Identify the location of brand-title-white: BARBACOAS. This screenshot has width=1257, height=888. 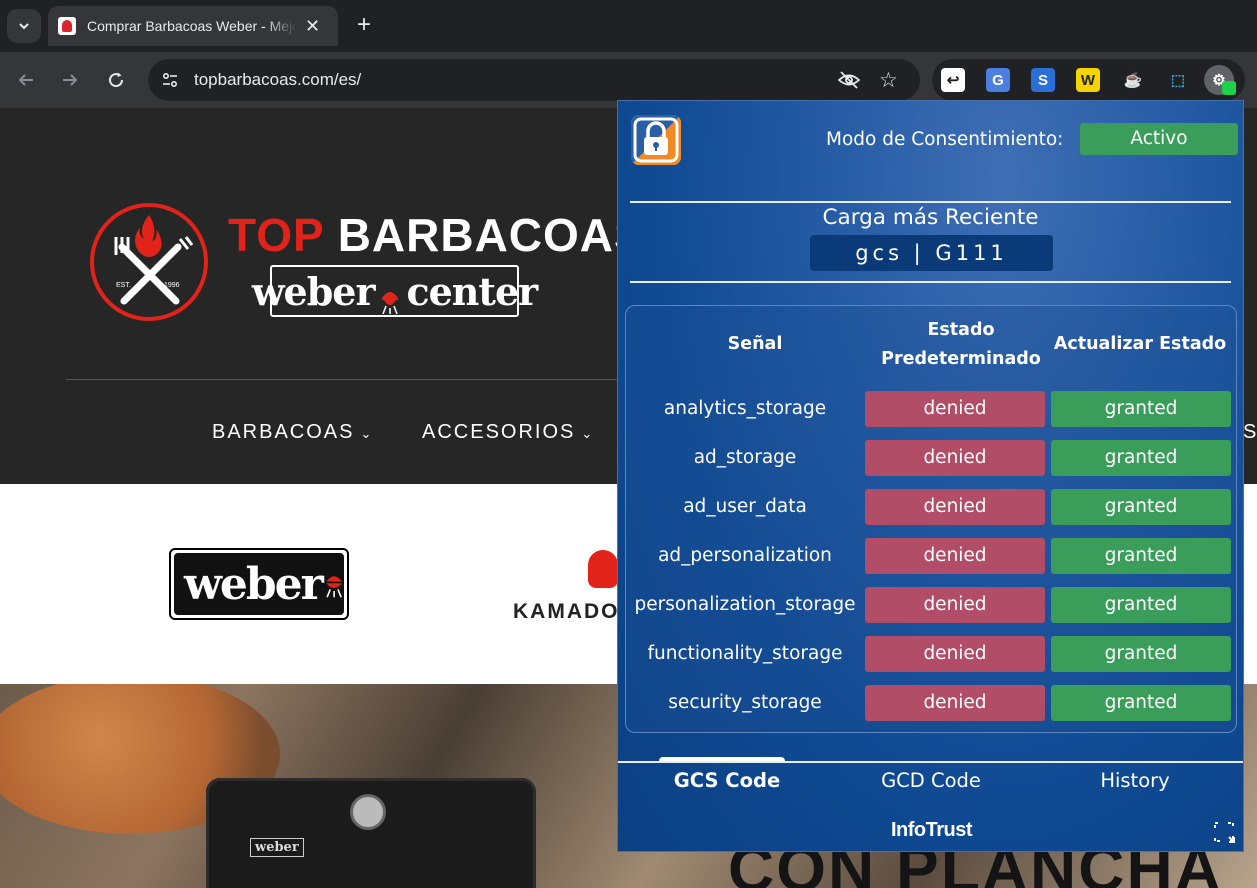
(491, 235).